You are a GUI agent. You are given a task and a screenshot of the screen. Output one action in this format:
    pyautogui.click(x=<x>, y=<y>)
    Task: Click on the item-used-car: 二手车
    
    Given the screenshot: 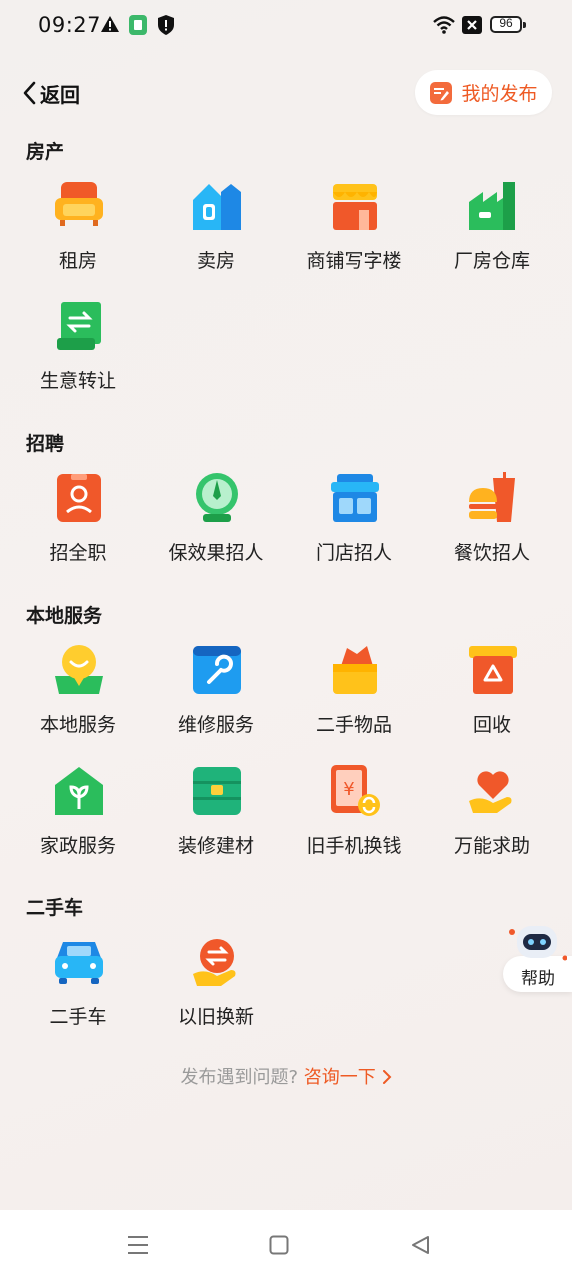 What is the action you would take?
    pyautogui.click(x=78, y=991)
    